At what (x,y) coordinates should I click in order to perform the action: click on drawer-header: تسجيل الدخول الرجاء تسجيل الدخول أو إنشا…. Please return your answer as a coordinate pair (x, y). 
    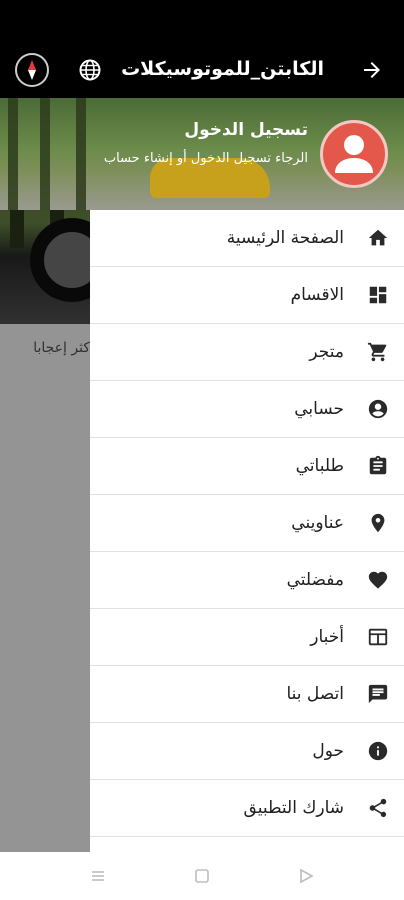
    Looking at the image, I should click on (202, 154).